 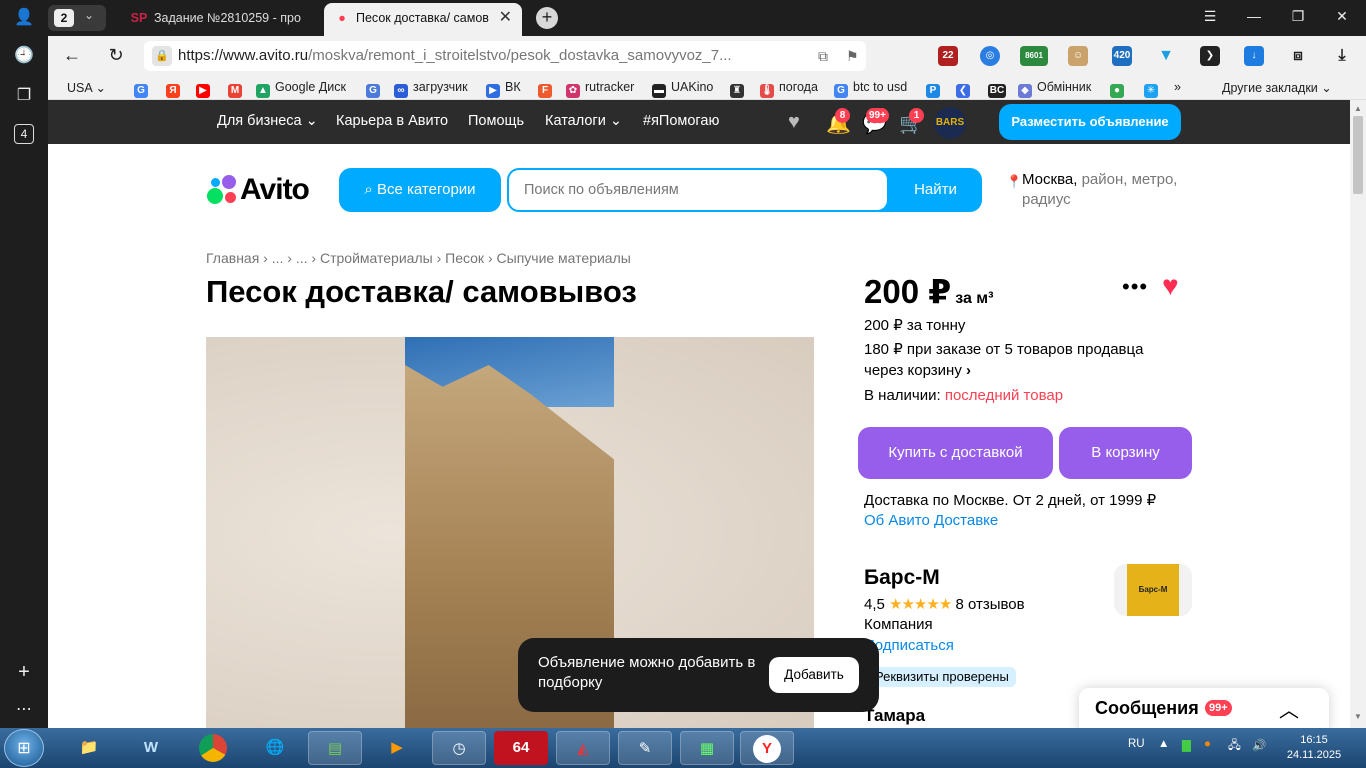 What do you see at coordinates (375, 89) in the screenshot?
I see `bookmark-translate: G` at bounding box center [375, 89].